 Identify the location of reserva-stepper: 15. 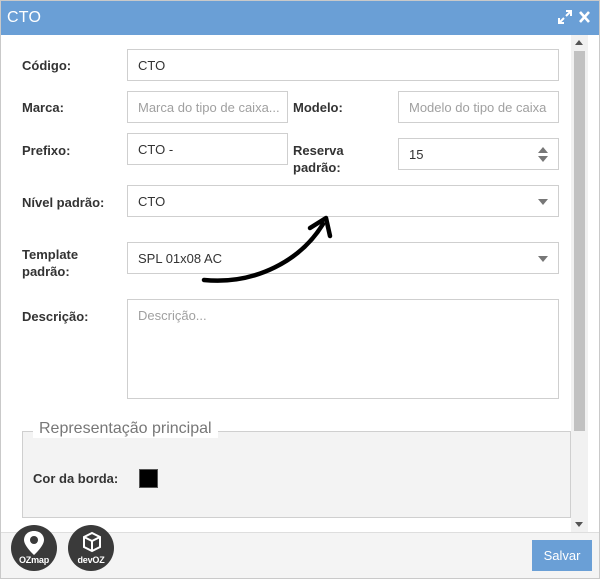
(478, 154).